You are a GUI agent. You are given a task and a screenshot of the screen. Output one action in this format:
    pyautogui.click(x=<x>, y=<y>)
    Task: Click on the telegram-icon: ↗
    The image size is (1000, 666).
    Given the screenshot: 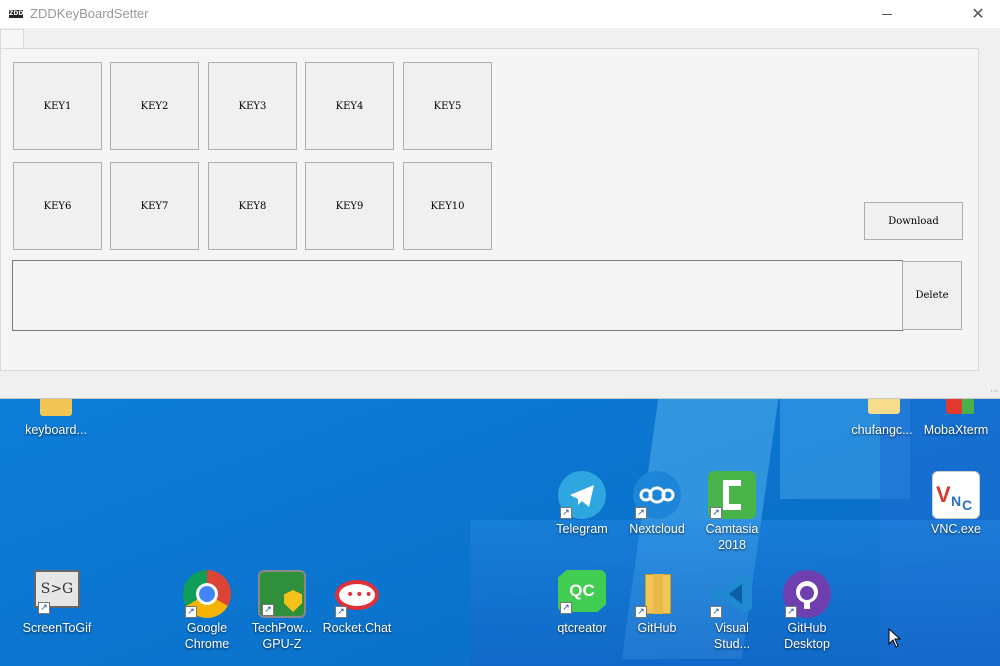 What is the action you would take?
    pyautogui.click(x=582, y=495)
    